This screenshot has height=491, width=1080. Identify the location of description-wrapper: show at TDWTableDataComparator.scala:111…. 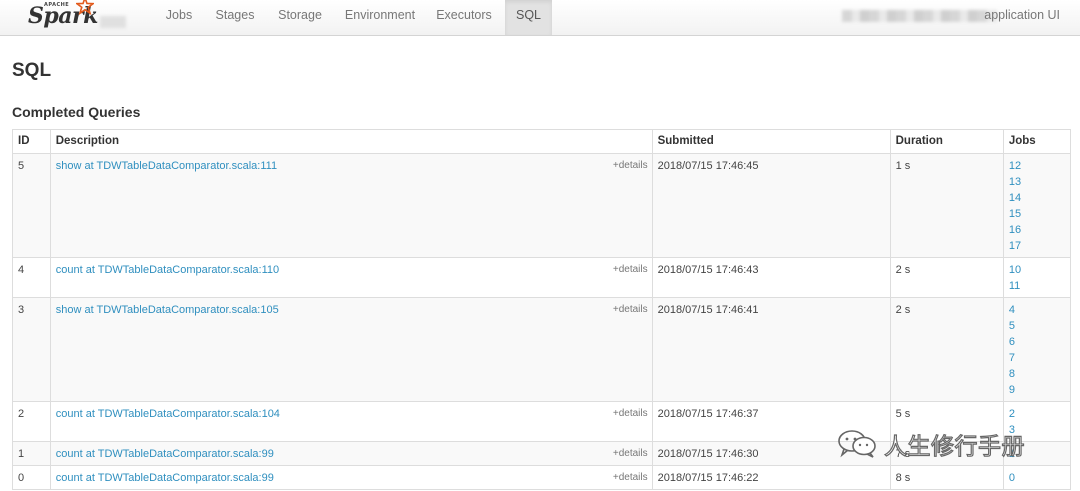
(352, 166).